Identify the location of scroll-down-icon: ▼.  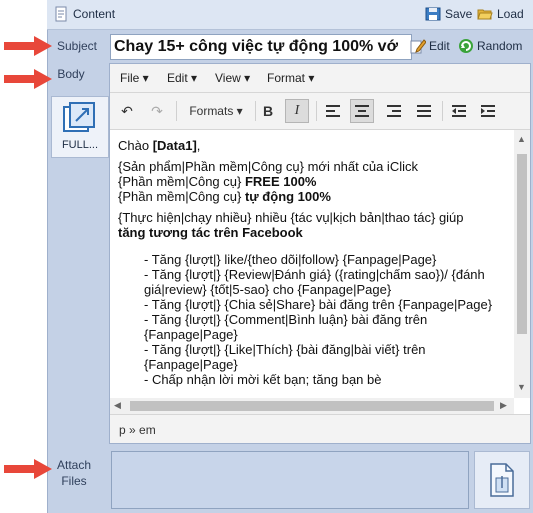
(521, 387).